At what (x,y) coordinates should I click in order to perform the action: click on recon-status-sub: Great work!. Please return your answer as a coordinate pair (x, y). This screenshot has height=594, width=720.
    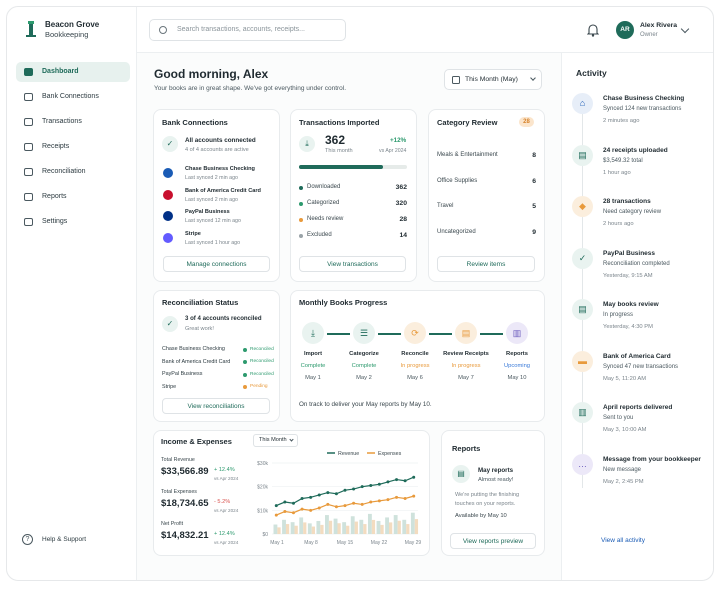
    Looking at the image, I should click on (199, 329).